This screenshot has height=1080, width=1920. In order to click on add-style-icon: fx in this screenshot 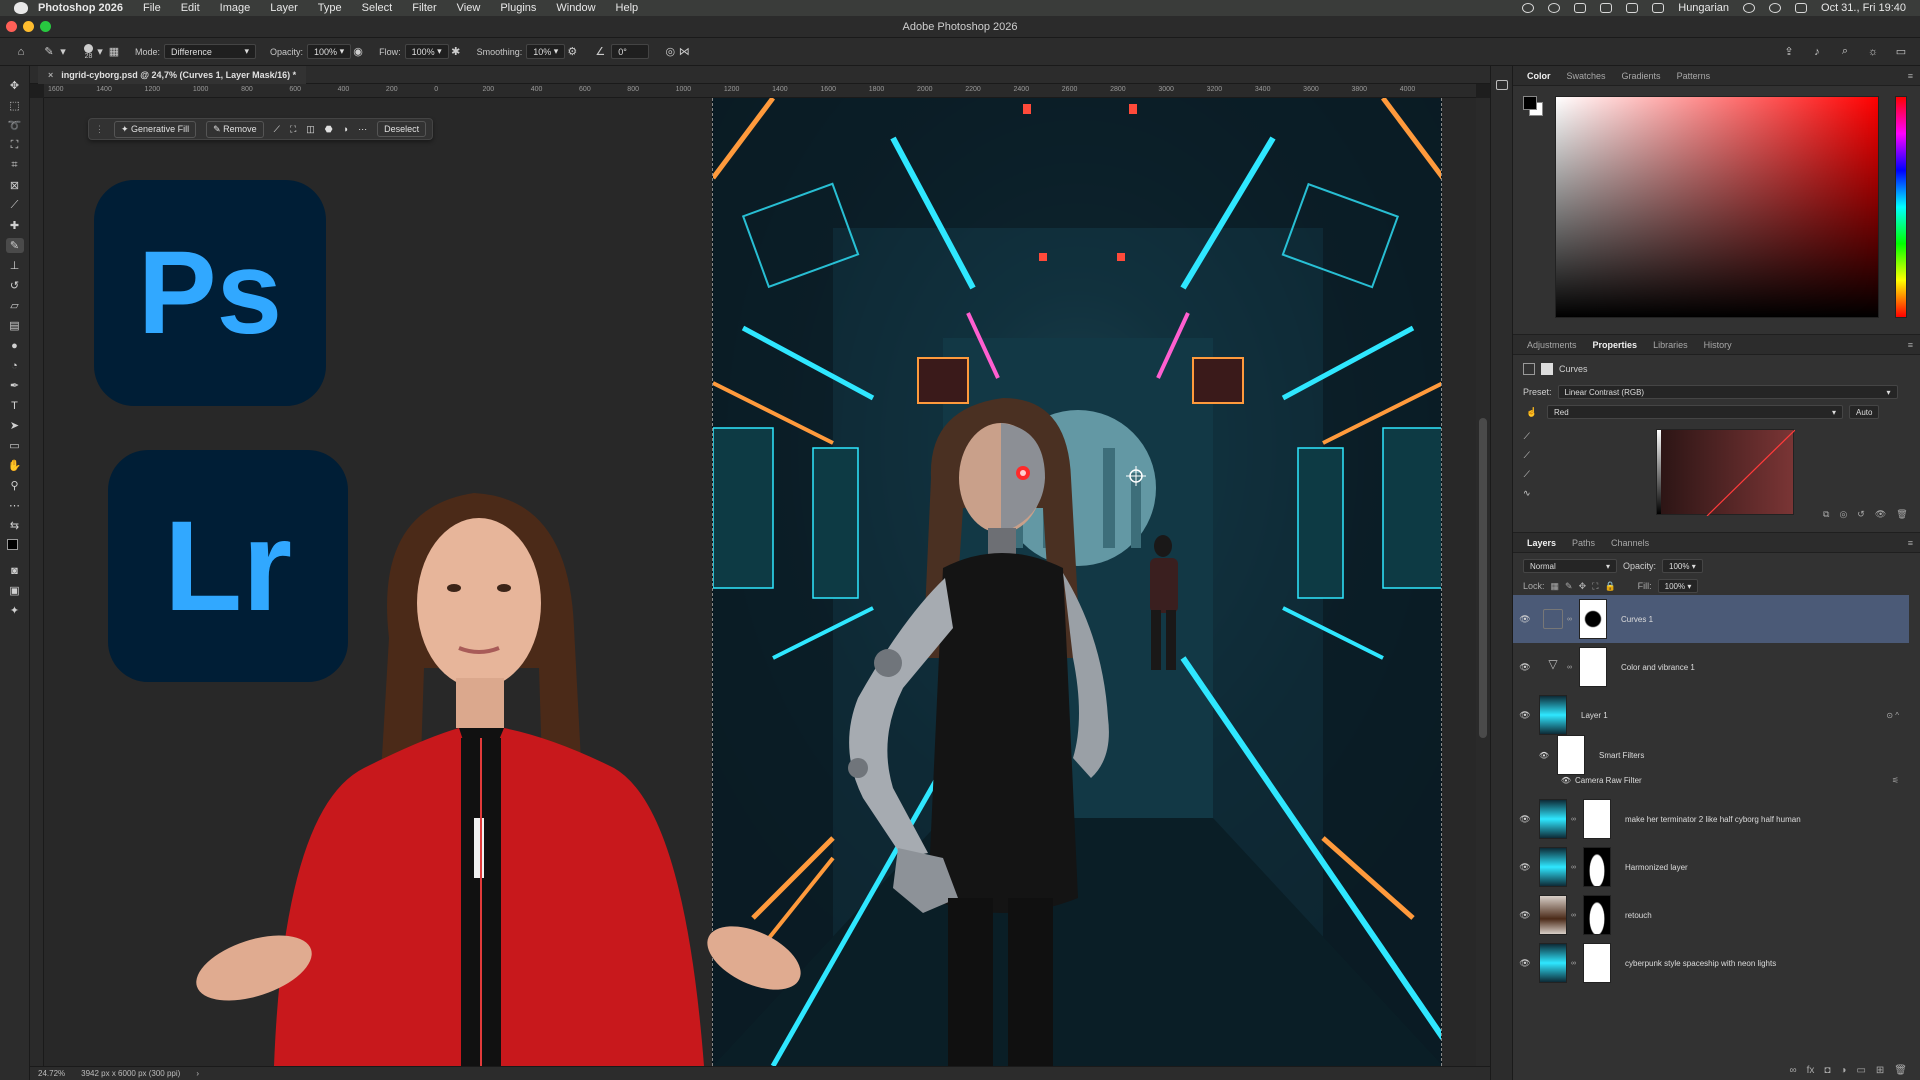, I will do `click(1811, 1070)`.